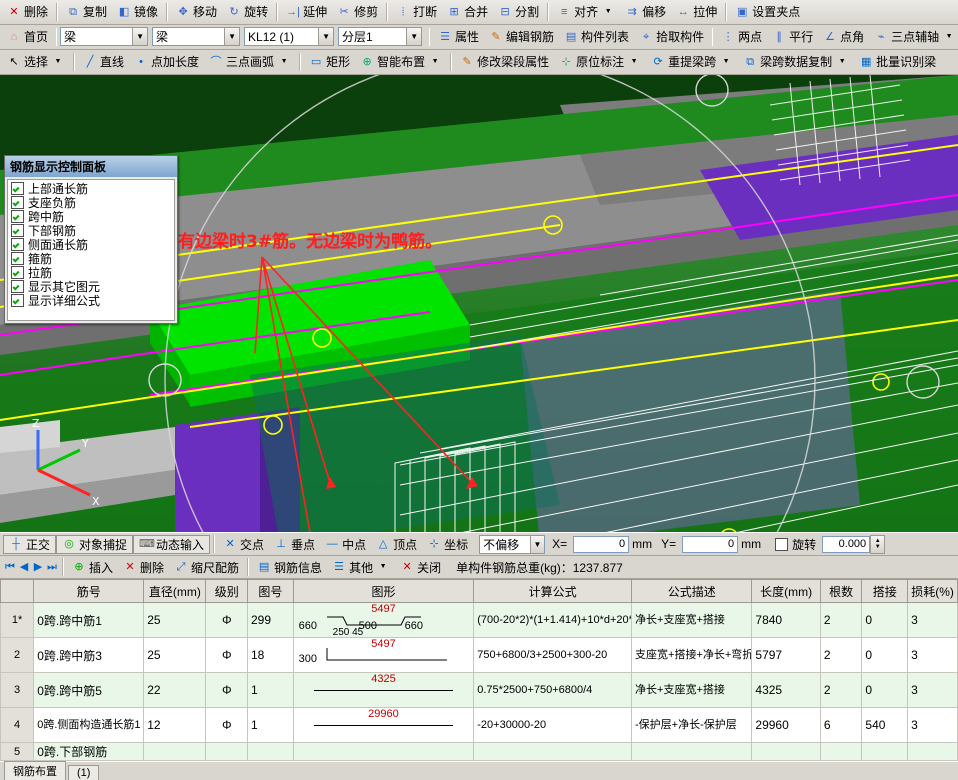  Describe the element at coordinates (710, 544) in the screenshot. I see `y-input: 0` at that location.